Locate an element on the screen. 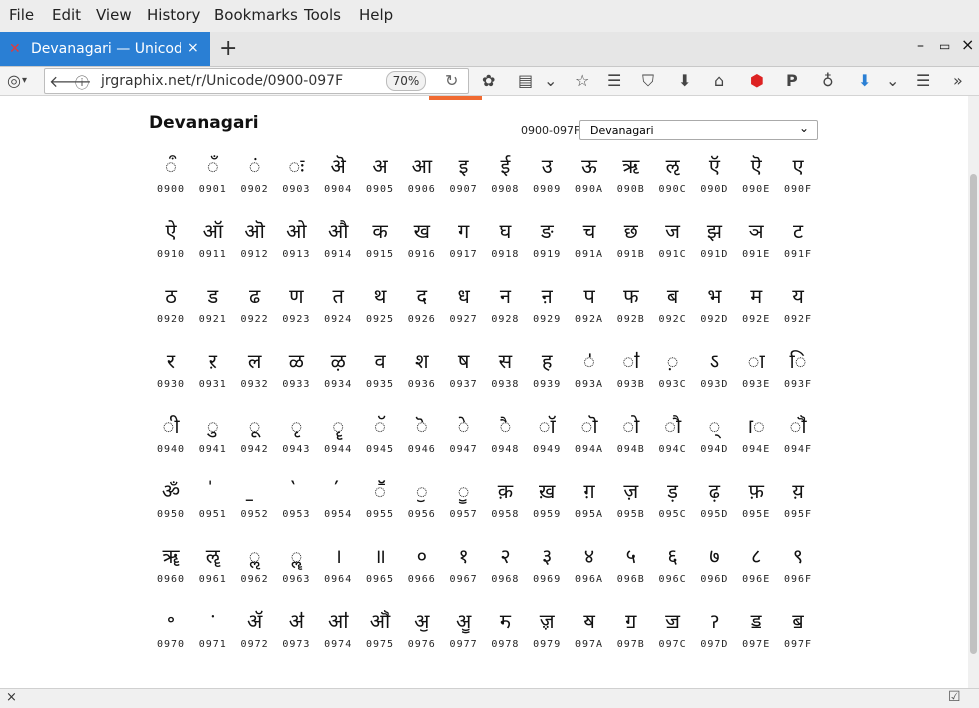  reader-list-icon: ☰ is located at coordinates (614, 80).